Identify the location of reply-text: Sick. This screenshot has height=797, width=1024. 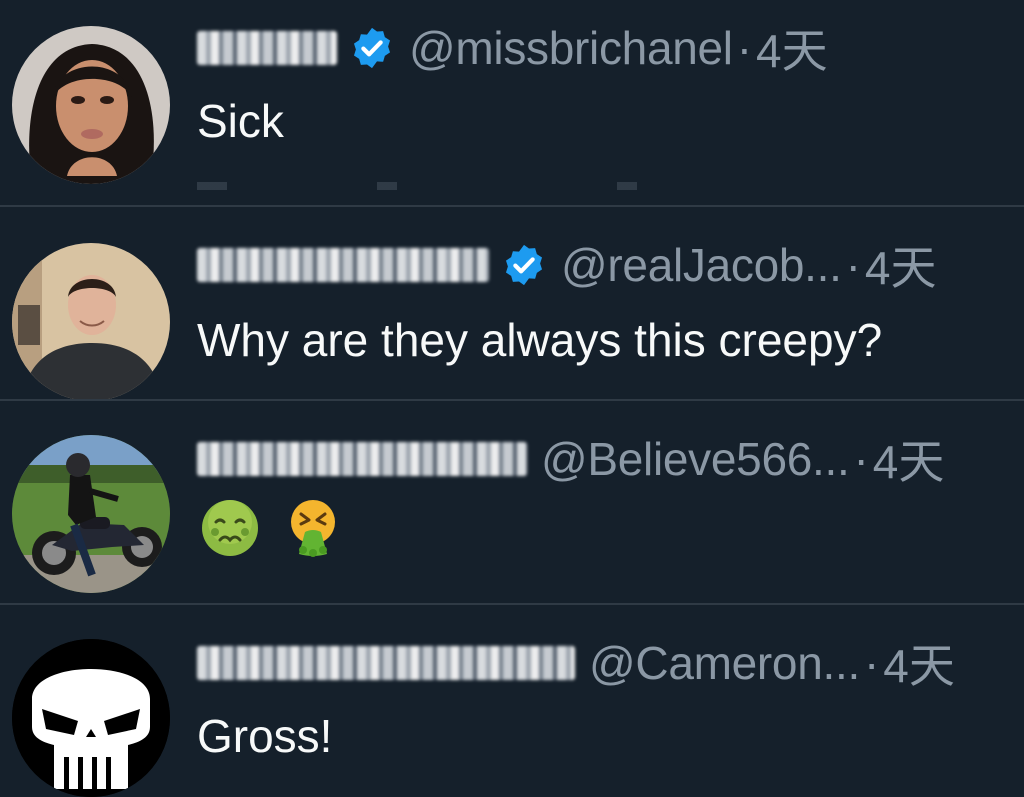
(240, 121).